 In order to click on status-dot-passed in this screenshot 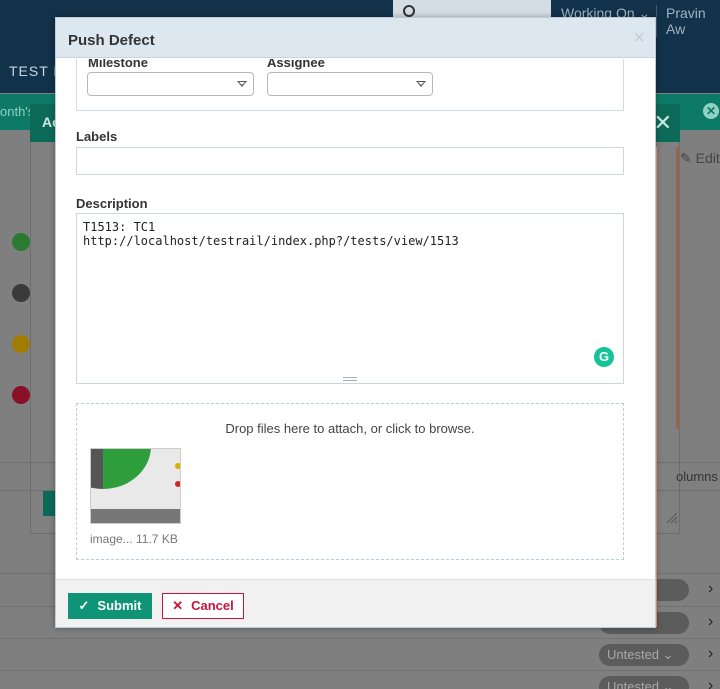, I will do `click(21, 242)`.